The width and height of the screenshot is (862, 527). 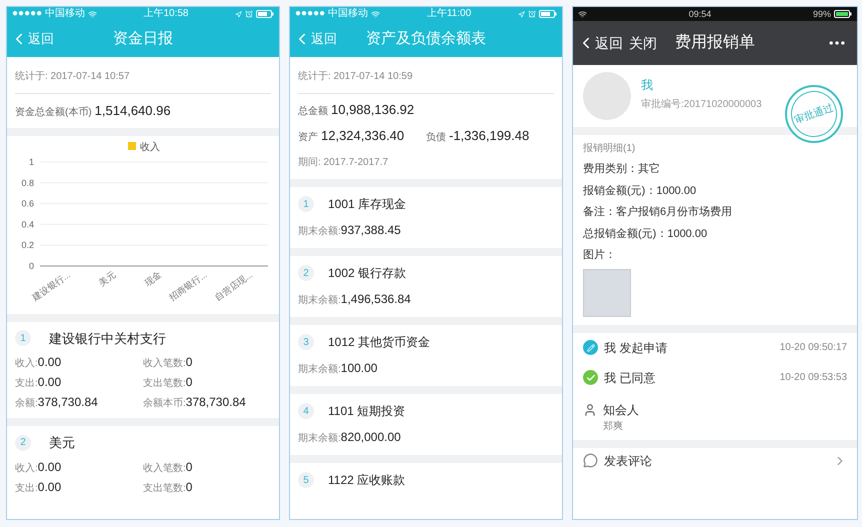 What do you see at coordinates (132, 111) in the screenshot?
I see `total-value: 1,514,640.96` at bounding box center [132, 111].